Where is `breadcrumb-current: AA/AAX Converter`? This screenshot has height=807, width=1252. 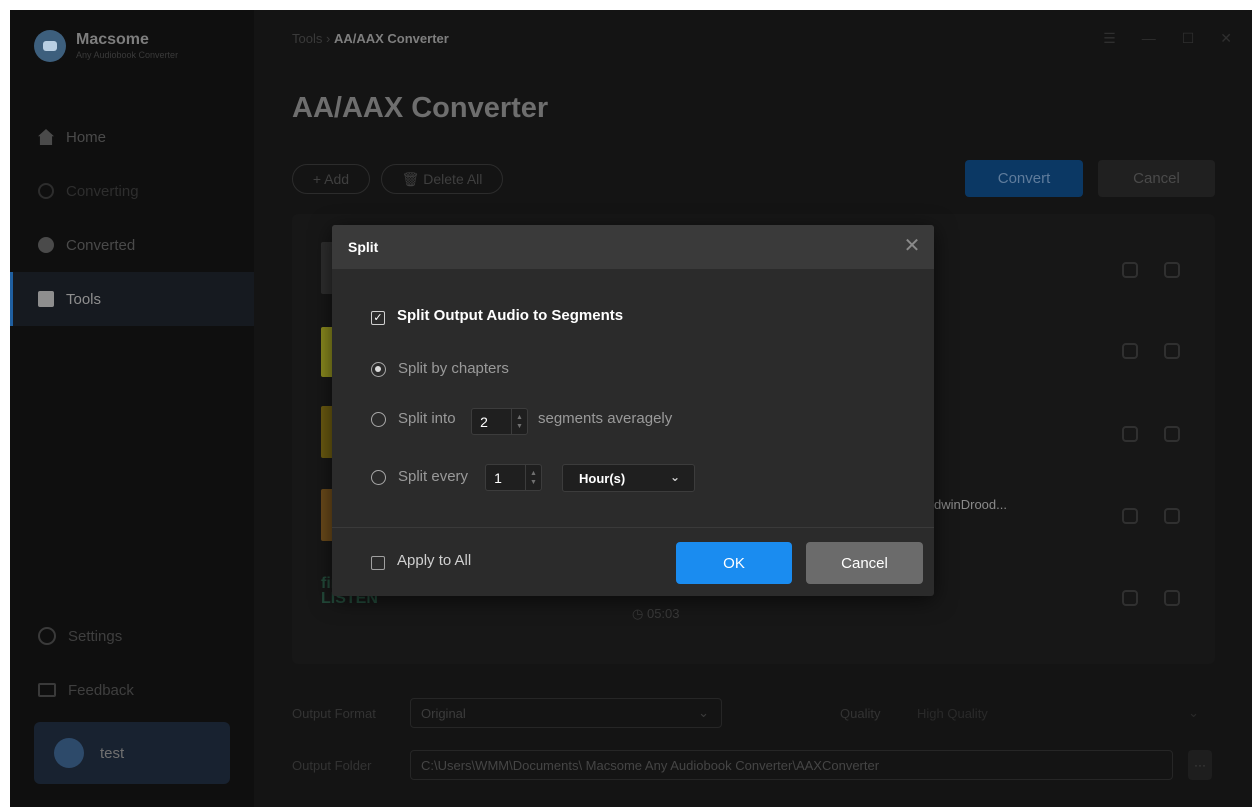 breadcrumb-current: AA/AAX Converter is located at coordinates (391, 38).